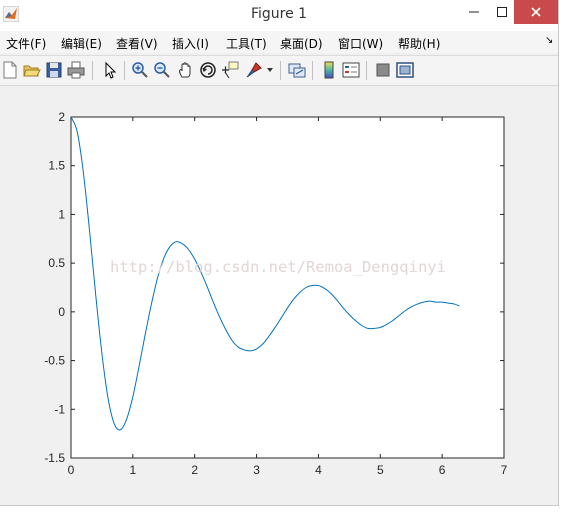 The image size is (563, 513). I want to click on maximize-button, so click(502, 12).